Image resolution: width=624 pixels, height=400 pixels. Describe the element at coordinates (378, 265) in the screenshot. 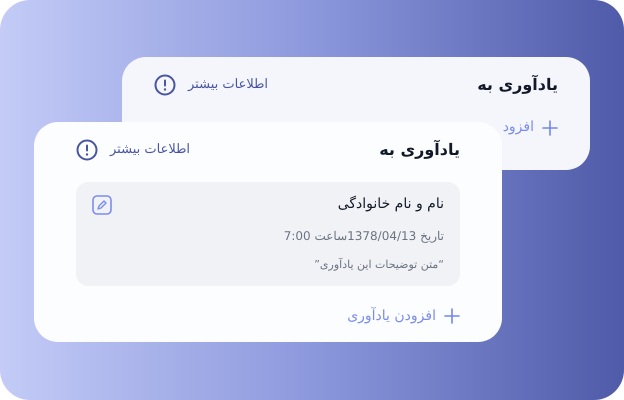

I see `reminder-description: “متن توضیحات این یادآوری”` at that location.